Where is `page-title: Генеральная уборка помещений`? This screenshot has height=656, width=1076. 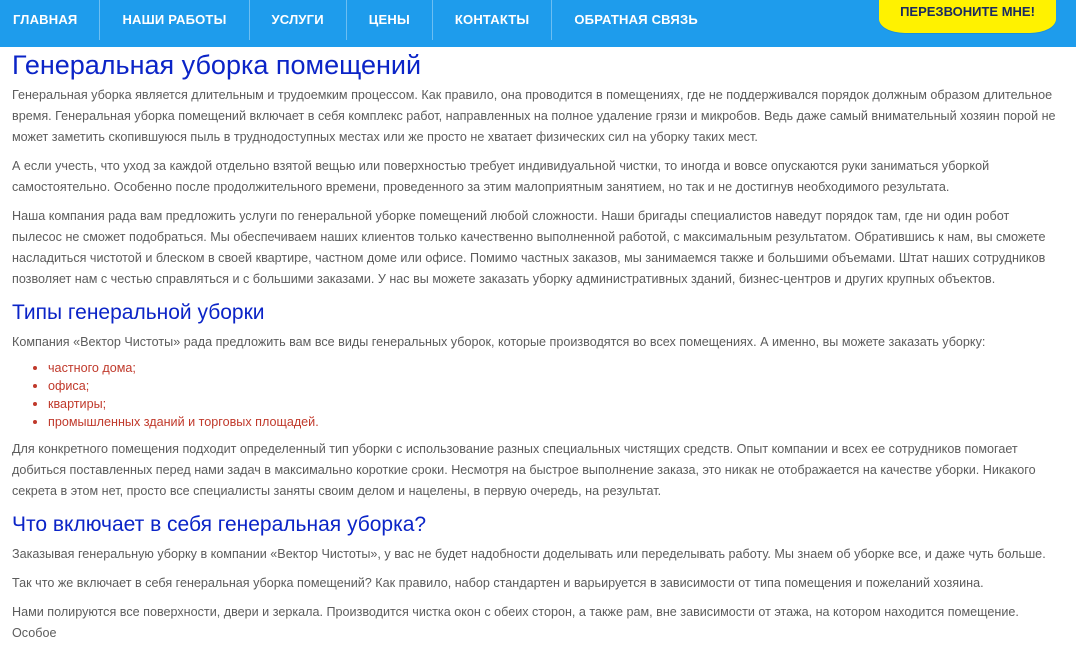 page-title: Генеральная уборка помещений is located at coordinates (217, 65).